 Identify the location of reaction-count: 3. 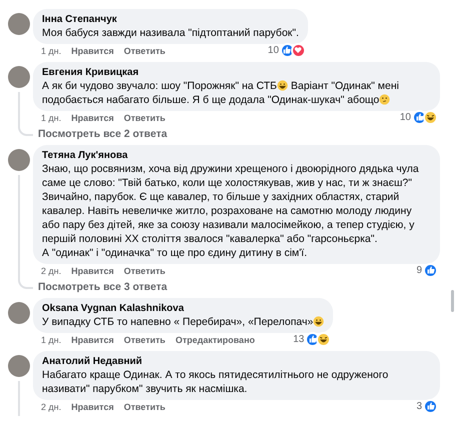
(419, 406).